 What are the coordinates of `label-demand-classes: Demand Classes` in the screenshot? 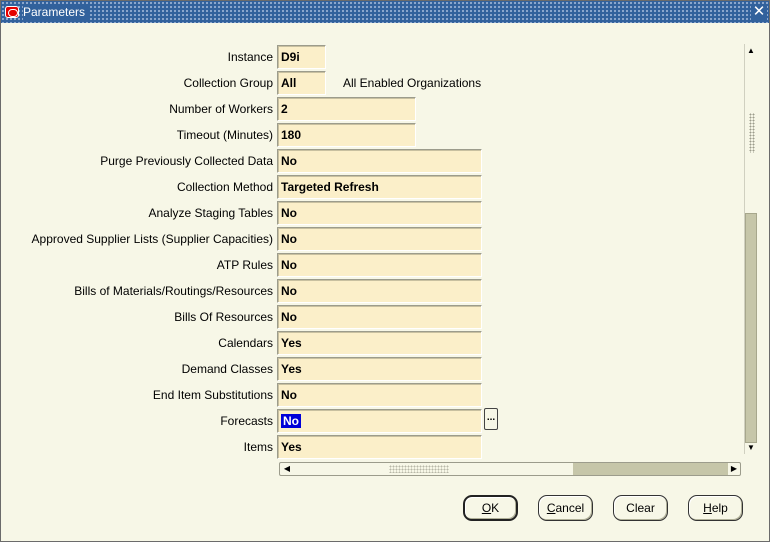 It's located at (227, 369).